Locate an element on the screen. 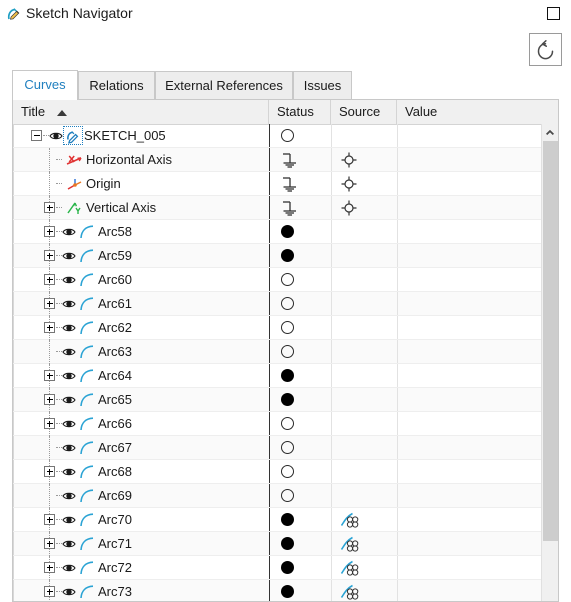 The width and height of the screenshot is (571, 602). column-header-title: Title is located at coordinates (141, 112).